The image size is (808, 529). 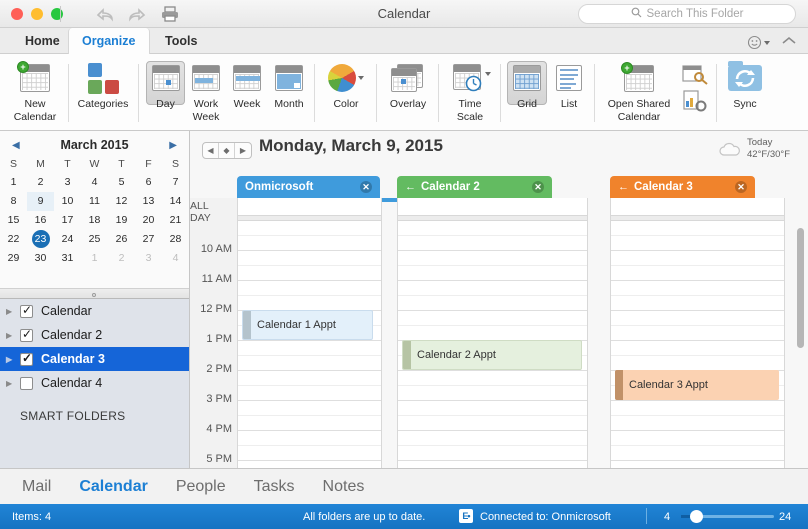 I want to click on splitter-handle, so click(x=94, y=295).